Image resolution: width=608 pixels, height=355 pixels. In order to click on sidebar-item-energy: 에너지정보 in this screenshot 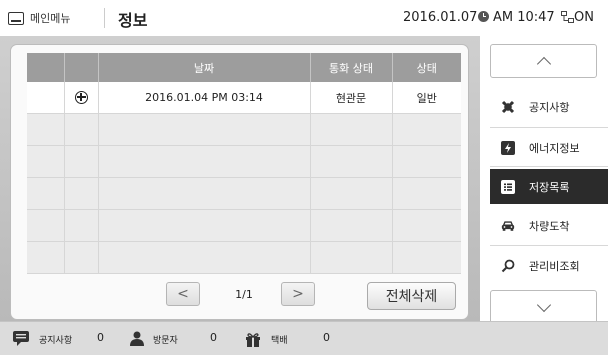, I will do `click(549, 147)`.